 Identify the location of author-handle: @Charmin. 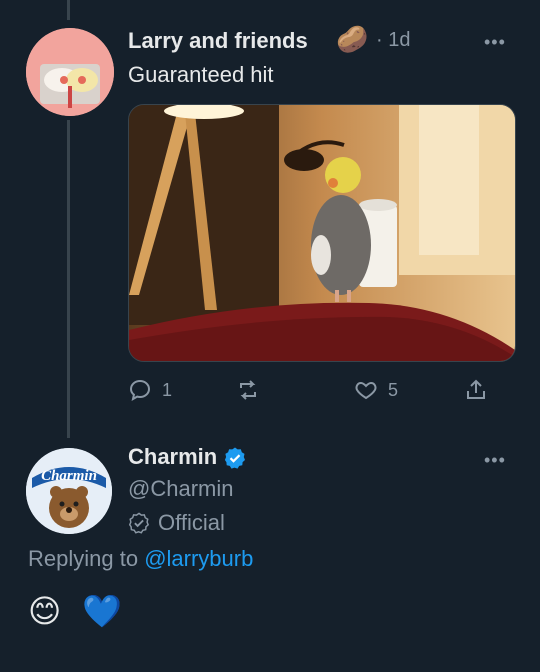
(180, 489).